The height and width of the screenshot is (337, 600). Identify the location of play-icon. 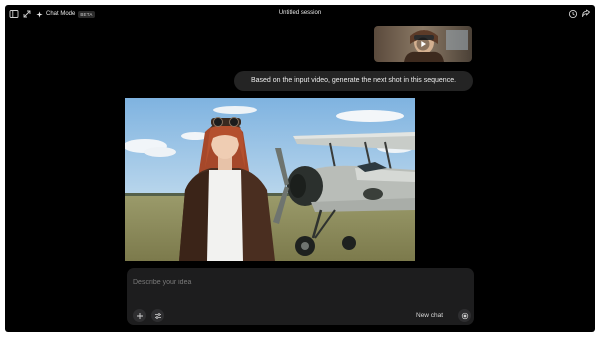
(423, 44).